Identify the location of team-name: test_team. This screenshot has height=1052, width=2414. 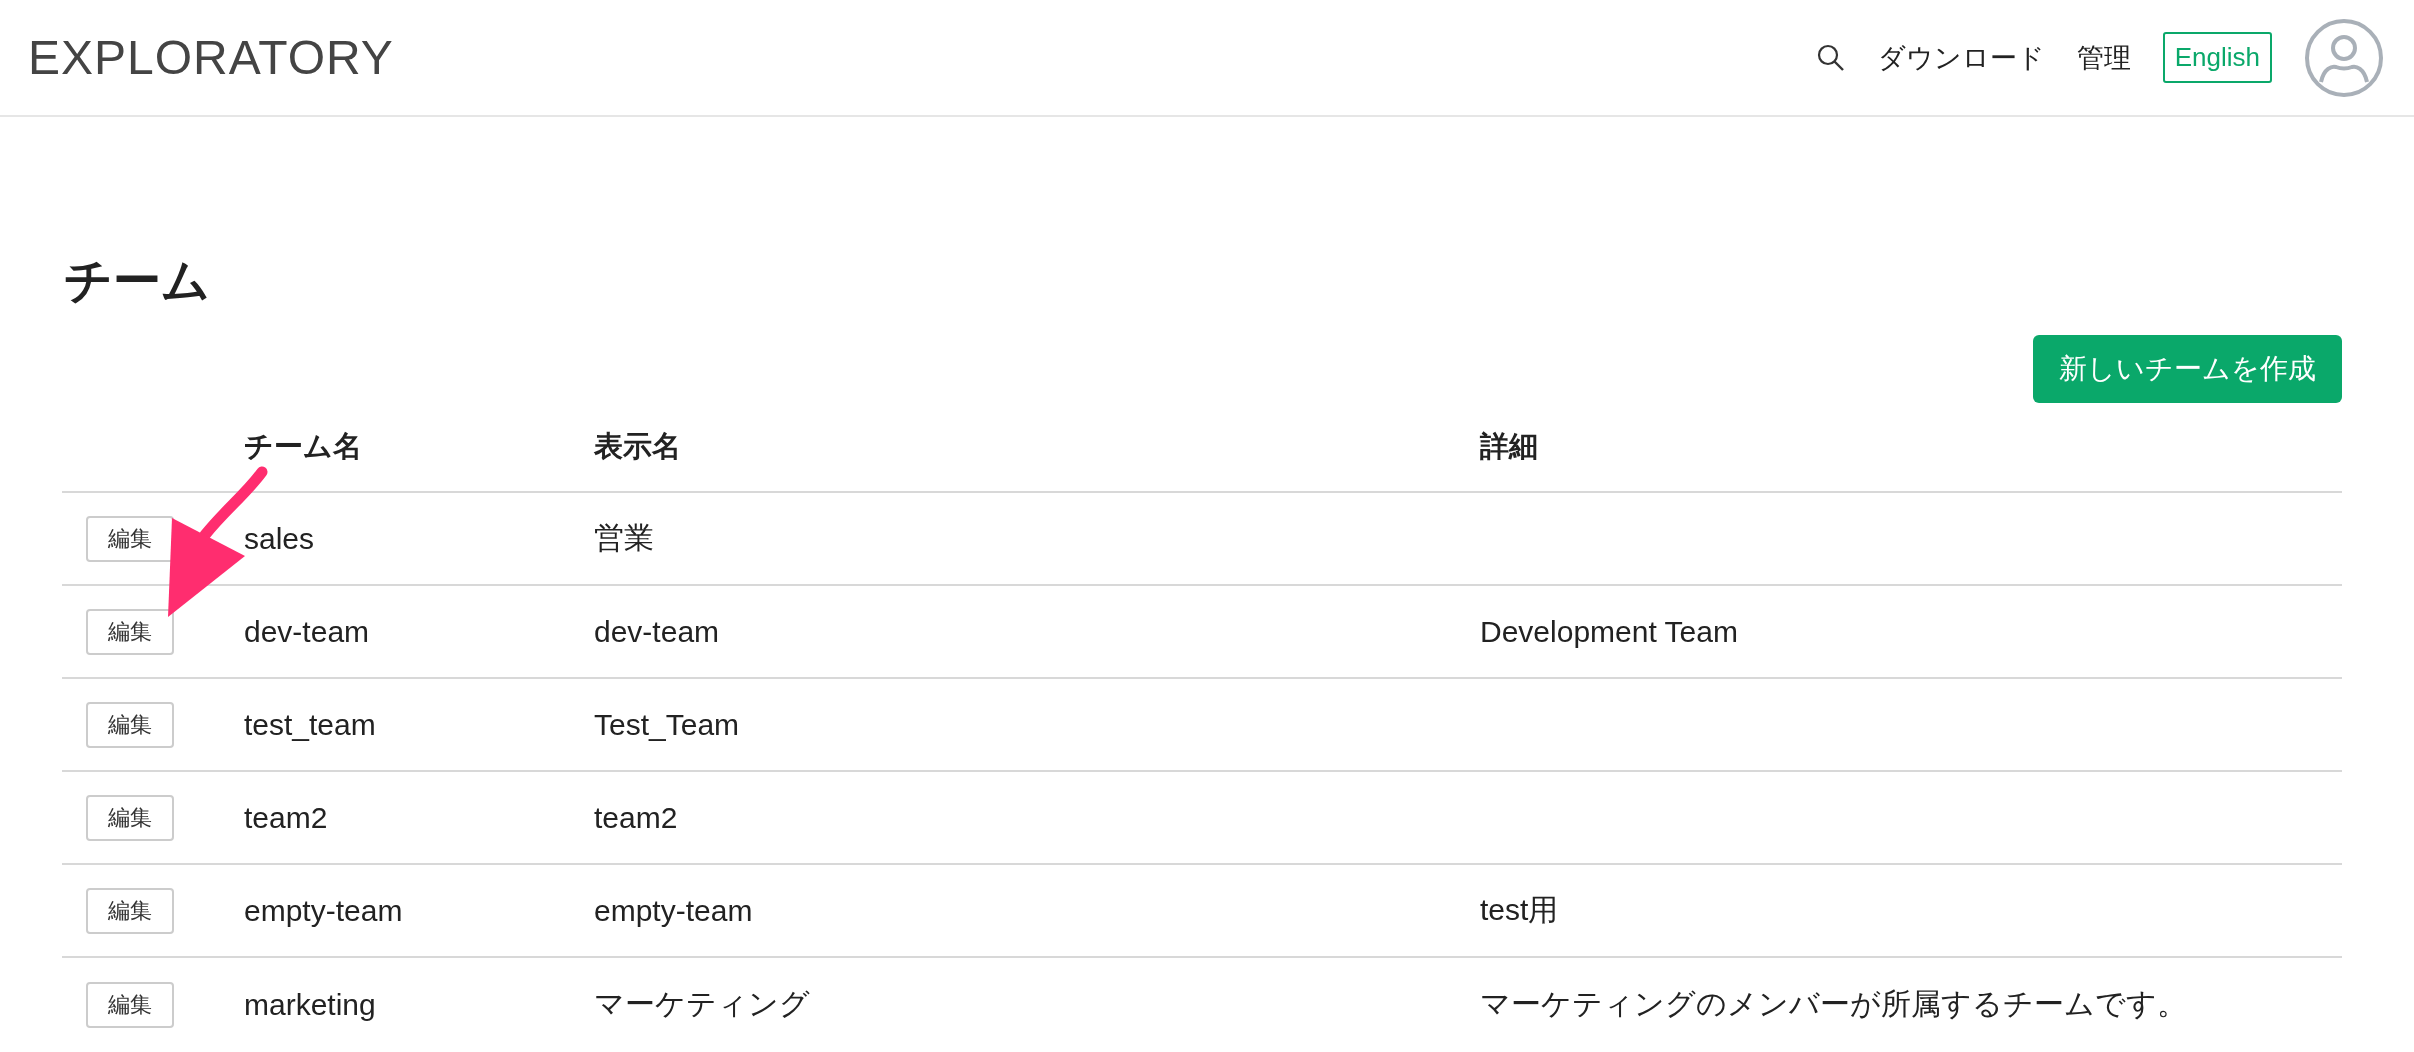
(310, 724).